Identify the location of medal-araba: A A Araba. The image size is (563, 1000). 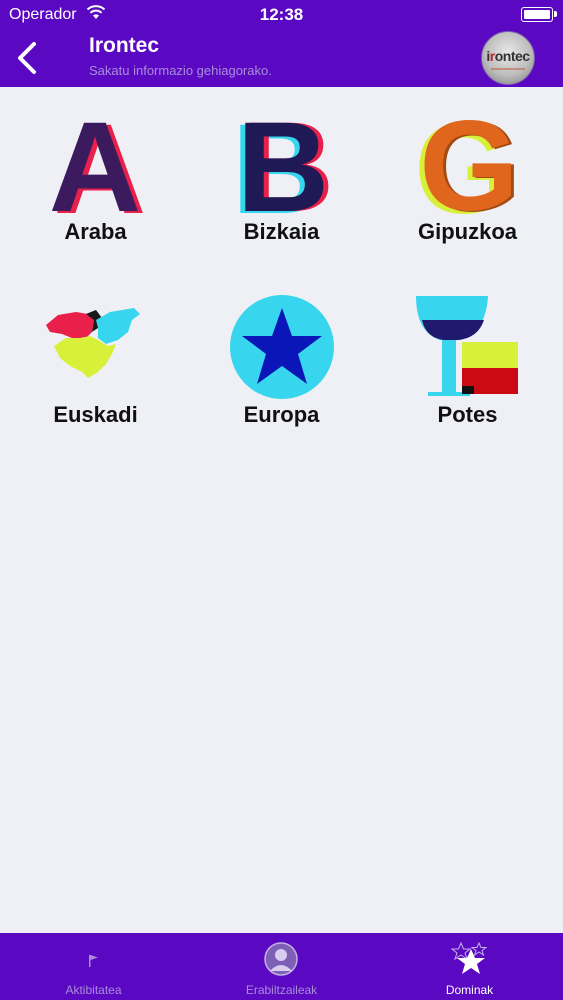
(95, 177).